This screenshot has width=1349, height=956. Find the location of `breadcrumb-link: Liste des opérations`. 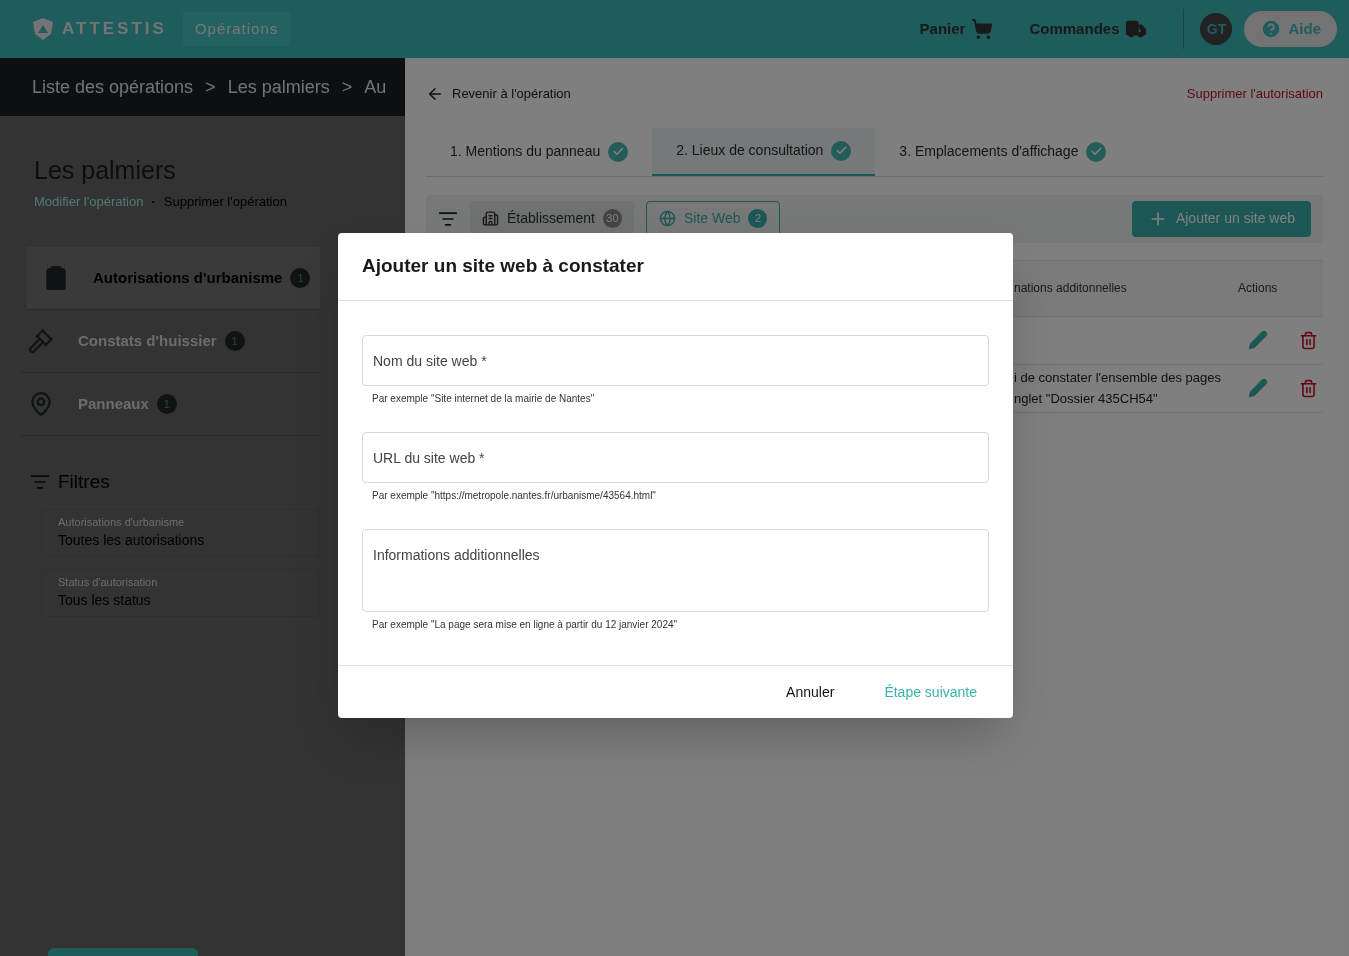

breadcrumb-link: Liste des opérations is located at coordinates (113, 87).